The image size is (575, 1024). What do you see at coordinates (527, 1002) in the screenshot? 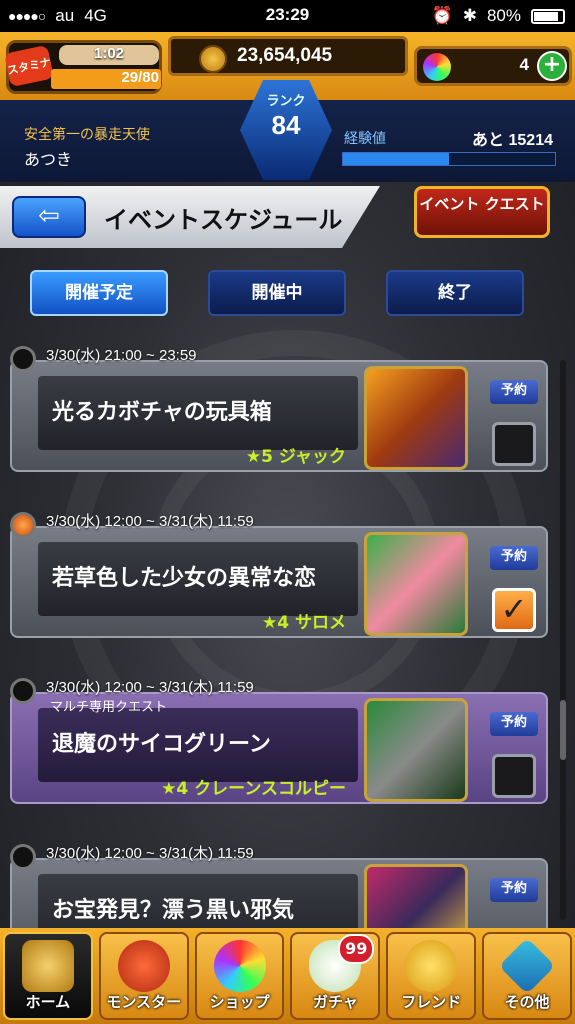
I see `nav-other-label: その他` at bounding box center [527, 1002].